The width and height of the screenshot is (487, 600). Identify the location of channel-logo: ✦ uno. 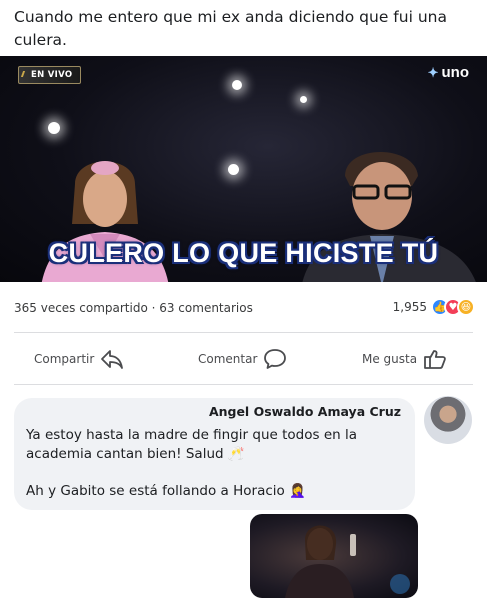
(448, 72).